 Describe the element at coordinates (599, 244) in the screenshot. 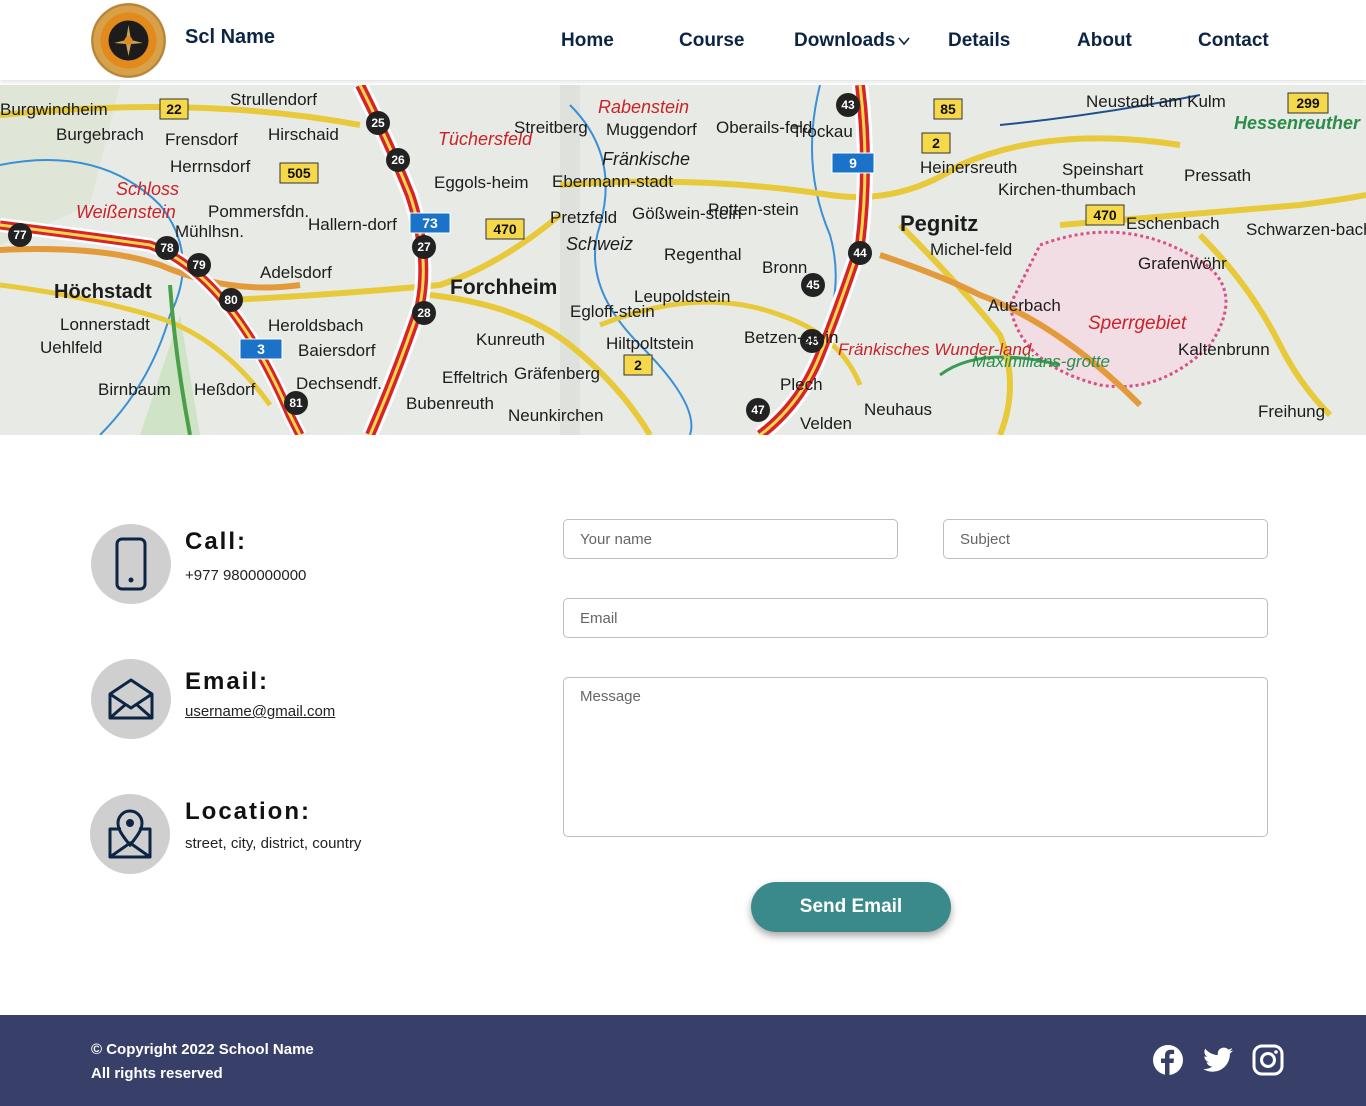

I see `svg-text: Schweiz` at that location.